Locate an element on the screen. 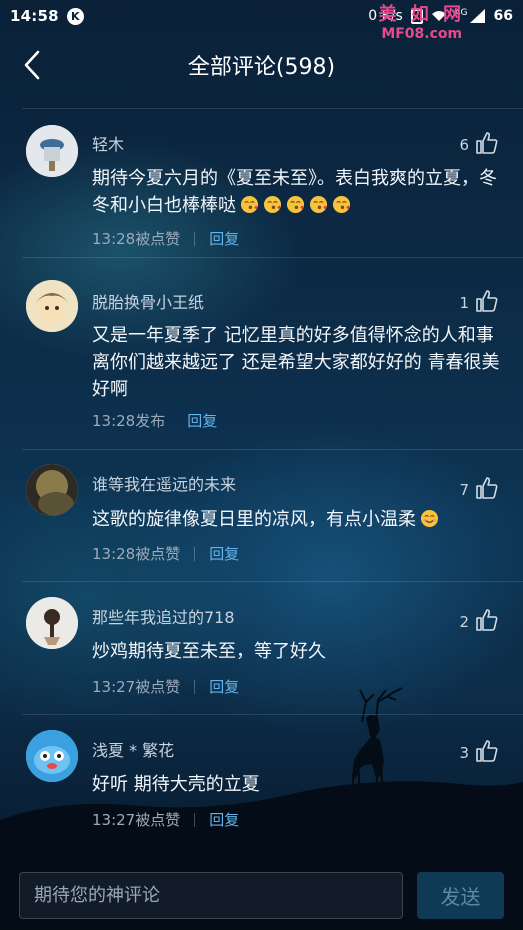 Image resolution: width=523 pixels, height=930 pixels. like-count: 6 is located at coordinates (464, 145).